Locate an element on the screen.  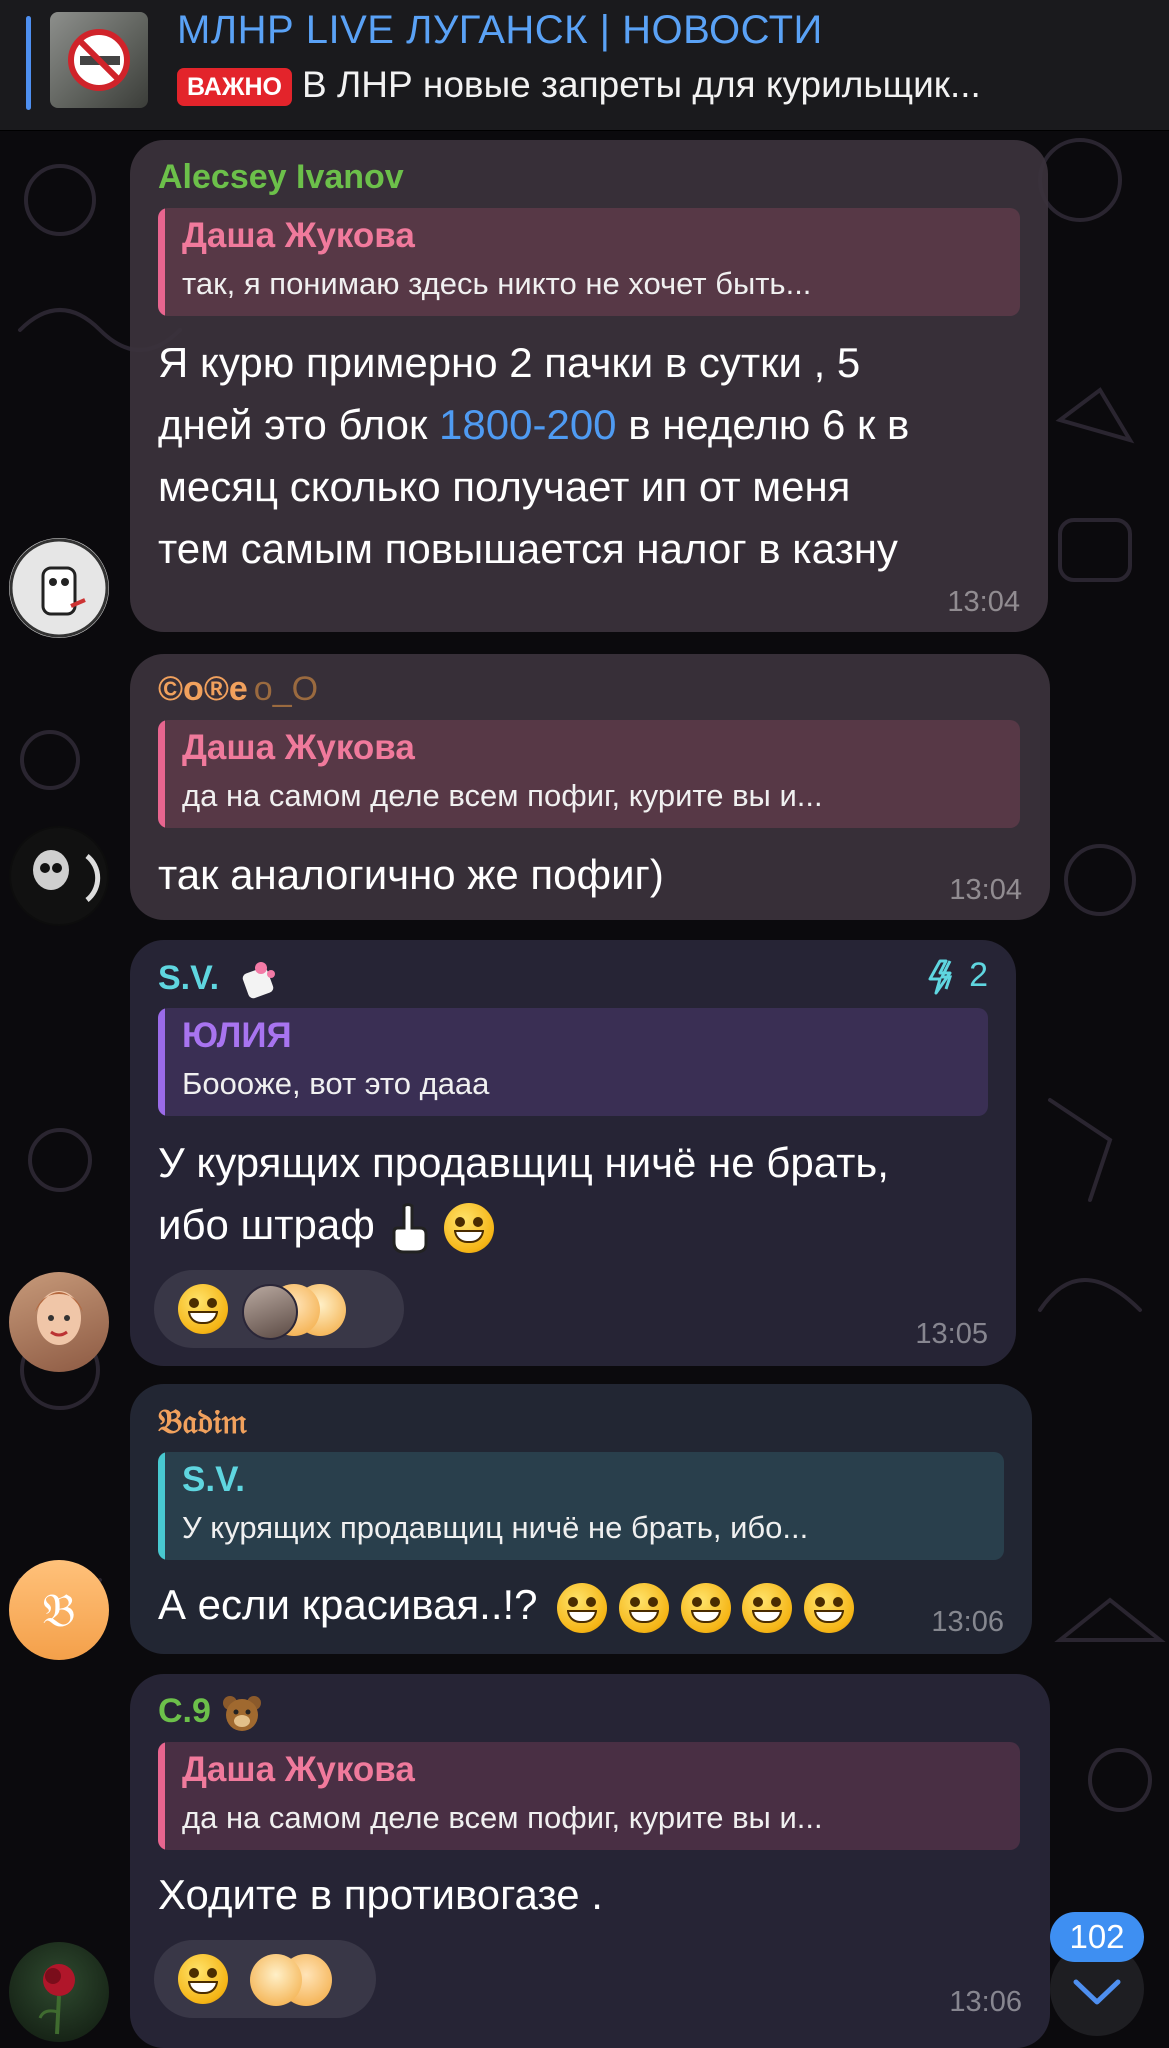
message-text: А если красивая..!? is located at coordinates (506, 1605).